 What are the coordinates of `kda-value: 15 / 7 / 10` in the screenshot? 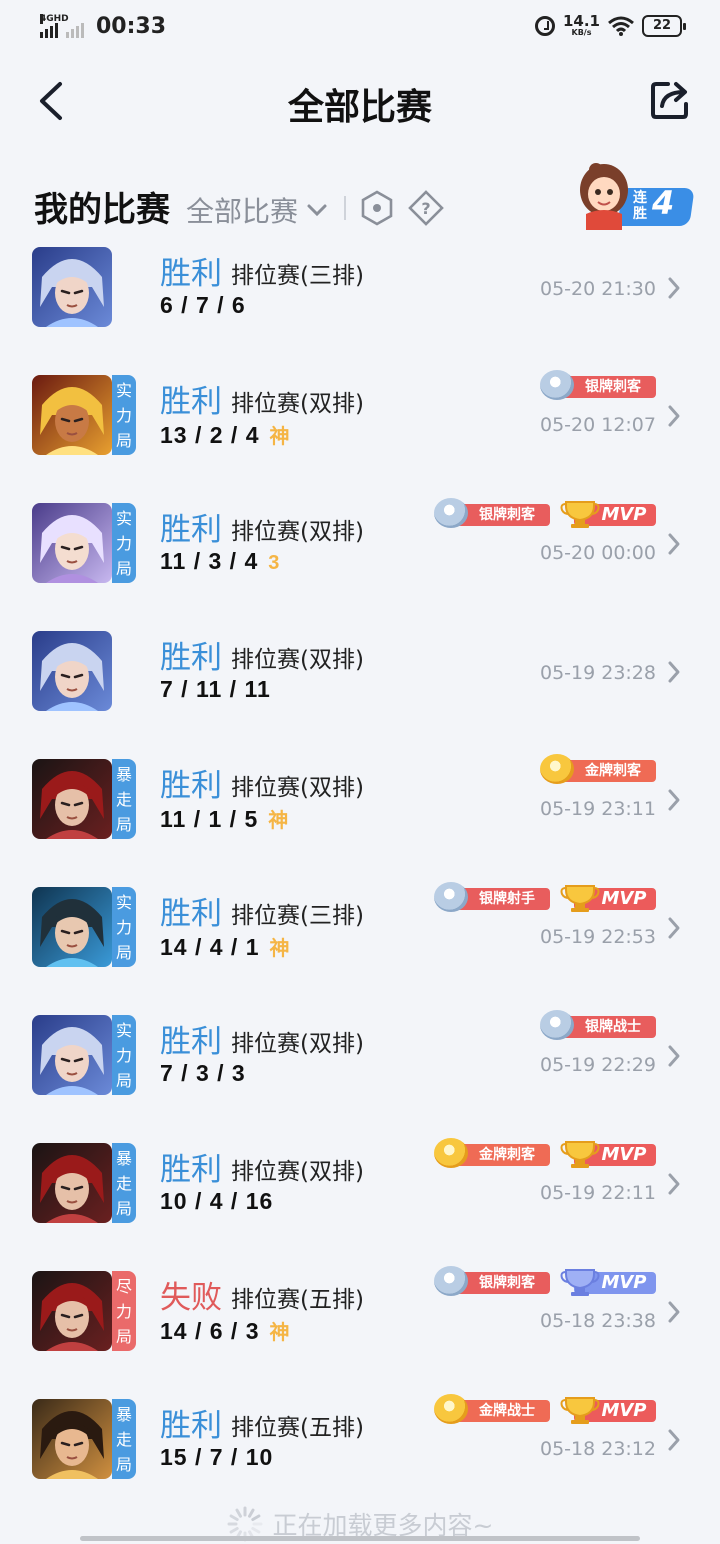 It's located at (217, 1457).